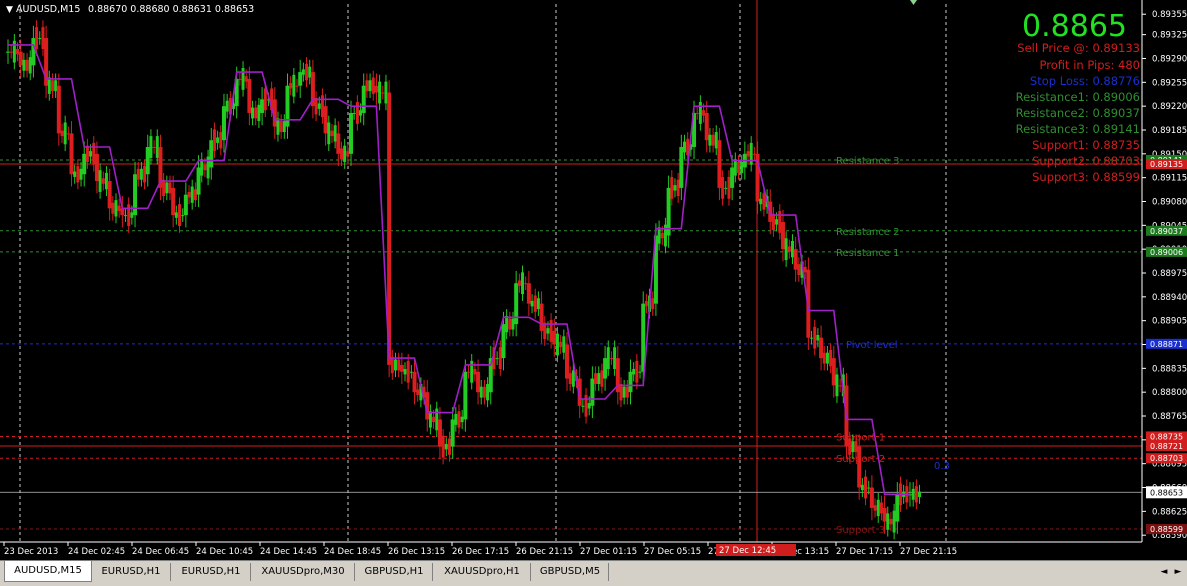 The width and height of the screenshot is (1187, 586). Describe the element at coordinates (211, 572) in the screenshot. I see `tab-eurusd-h1-b: EURUSD,H1` at that location.